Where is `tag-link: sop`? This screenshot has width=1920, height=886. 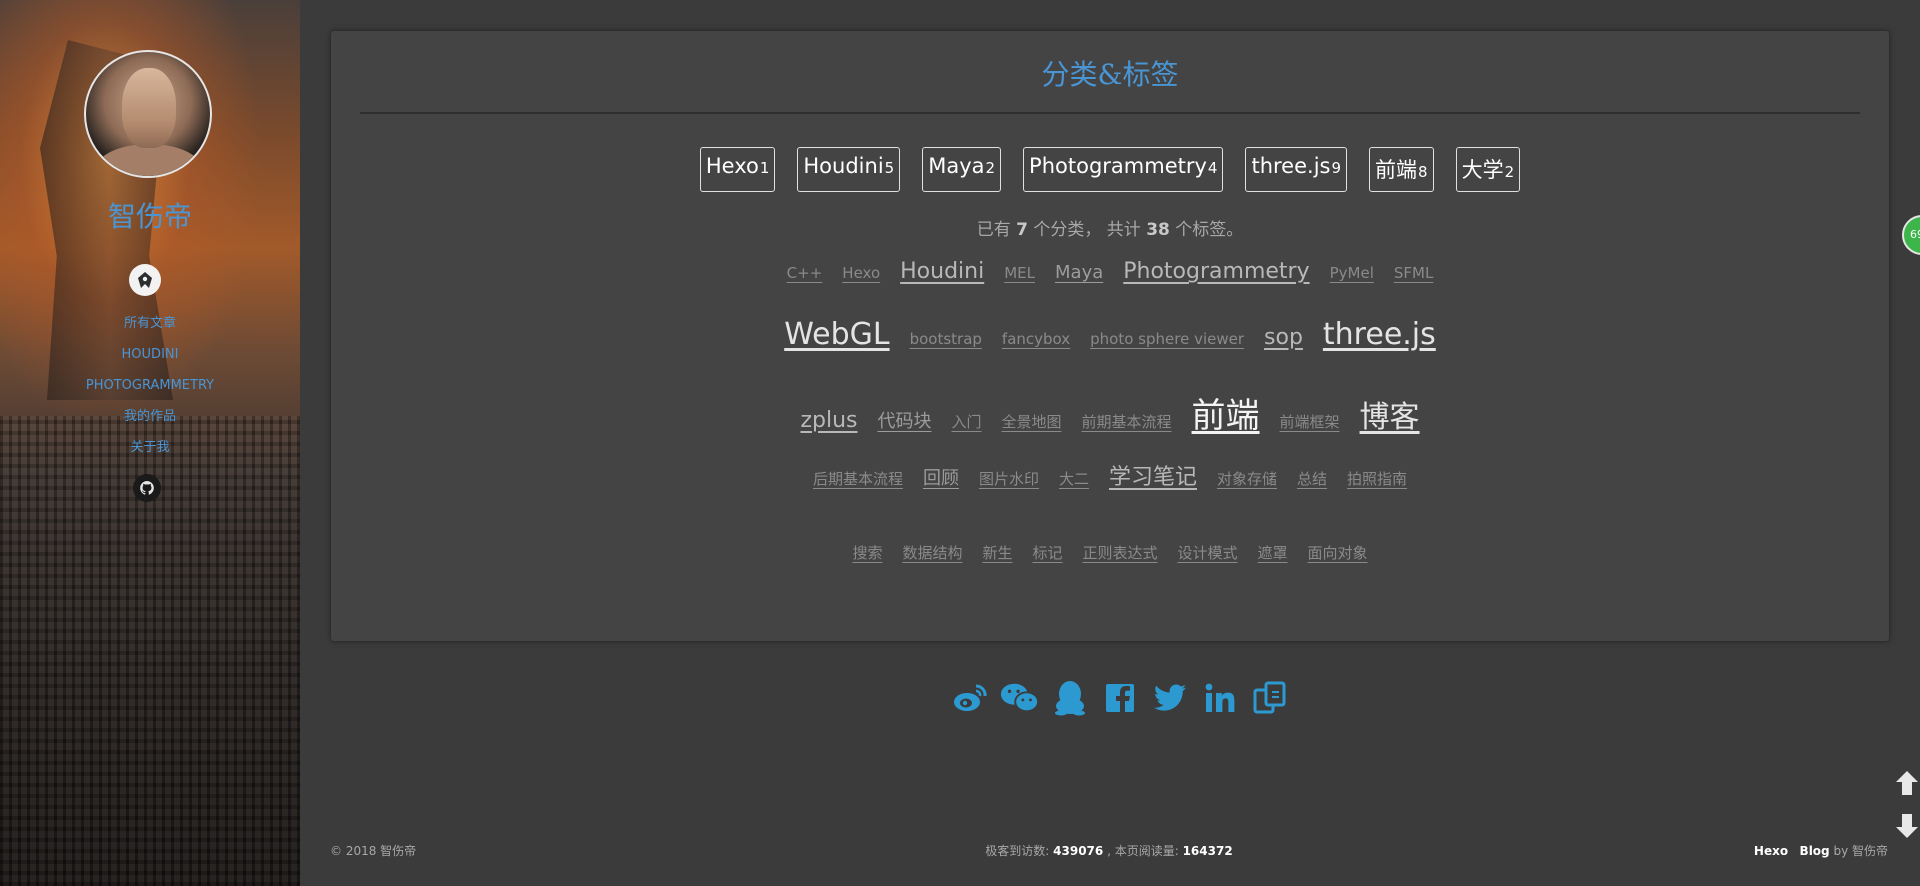 tag-link: sop is located at coordinates (1283, 337).